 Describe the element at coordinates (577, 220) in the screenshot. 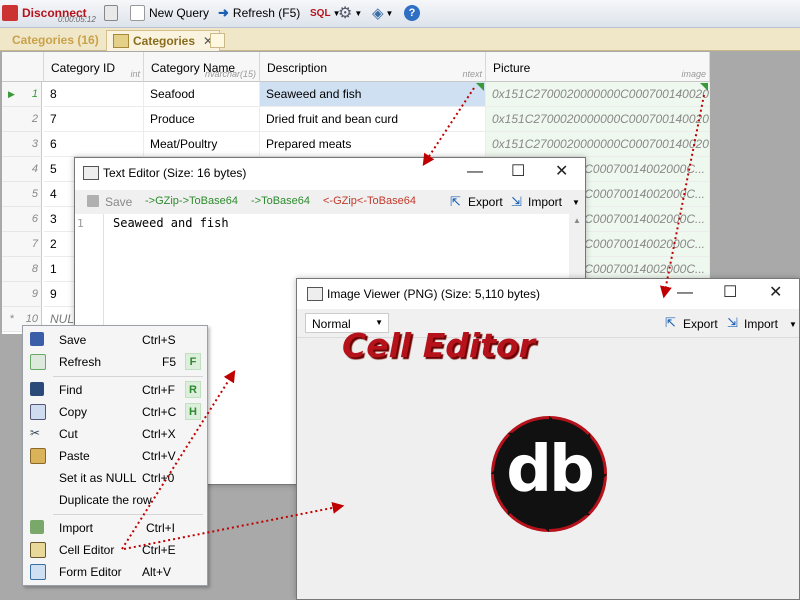

I see `scroll-up-arrow-icon: ▲` at that location.